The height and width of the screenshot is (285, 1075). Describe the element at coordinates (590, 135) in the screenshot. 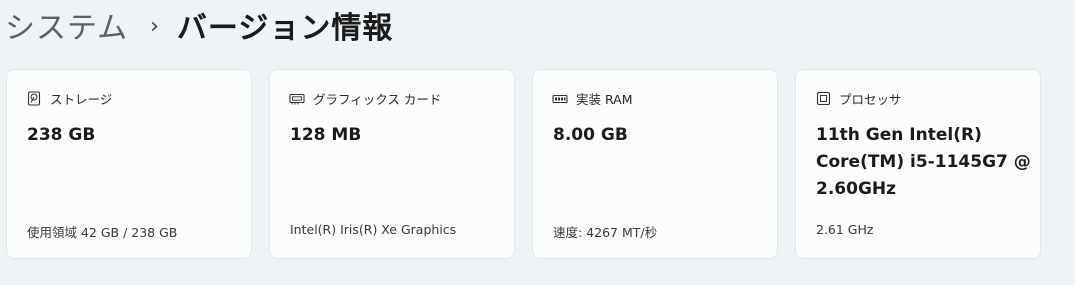

I see `ram-card-value: 8.00 GB` at that location.